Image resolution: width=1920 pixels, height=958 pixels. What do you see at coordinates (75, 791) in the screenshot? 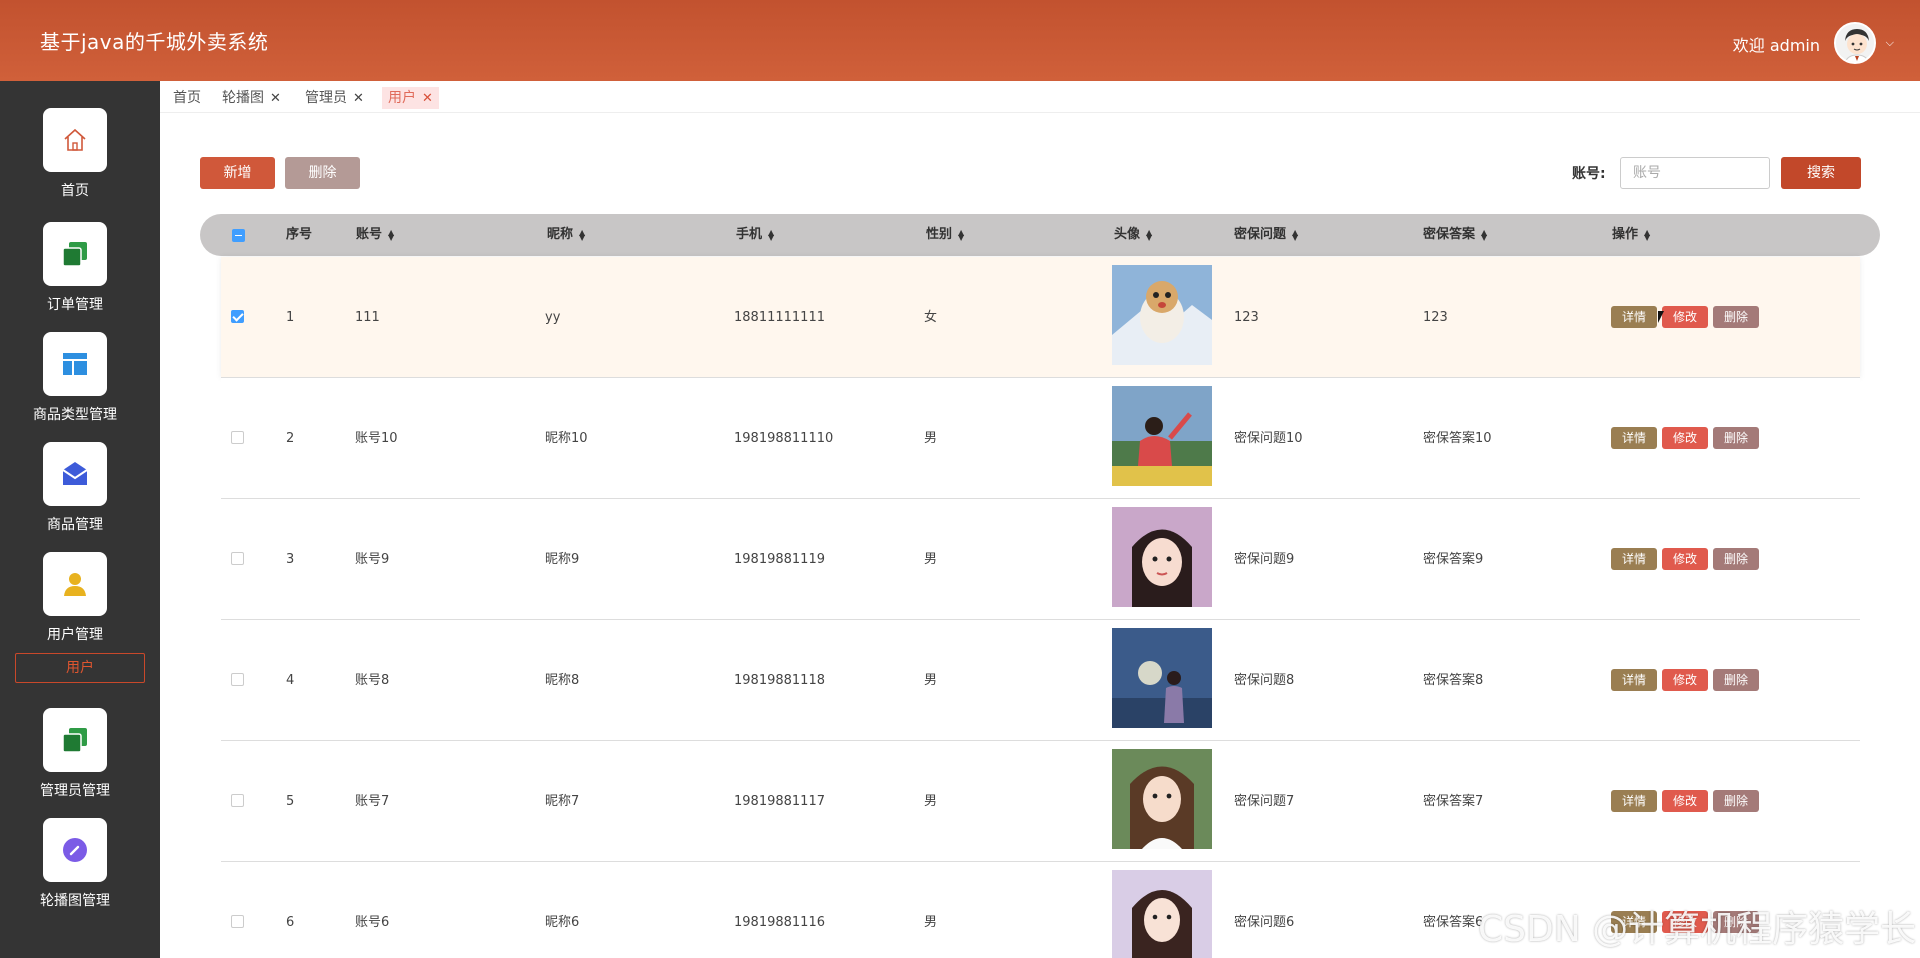
I see `sidebar-item-label: 管理员管理` at bounding box center [75, 791].